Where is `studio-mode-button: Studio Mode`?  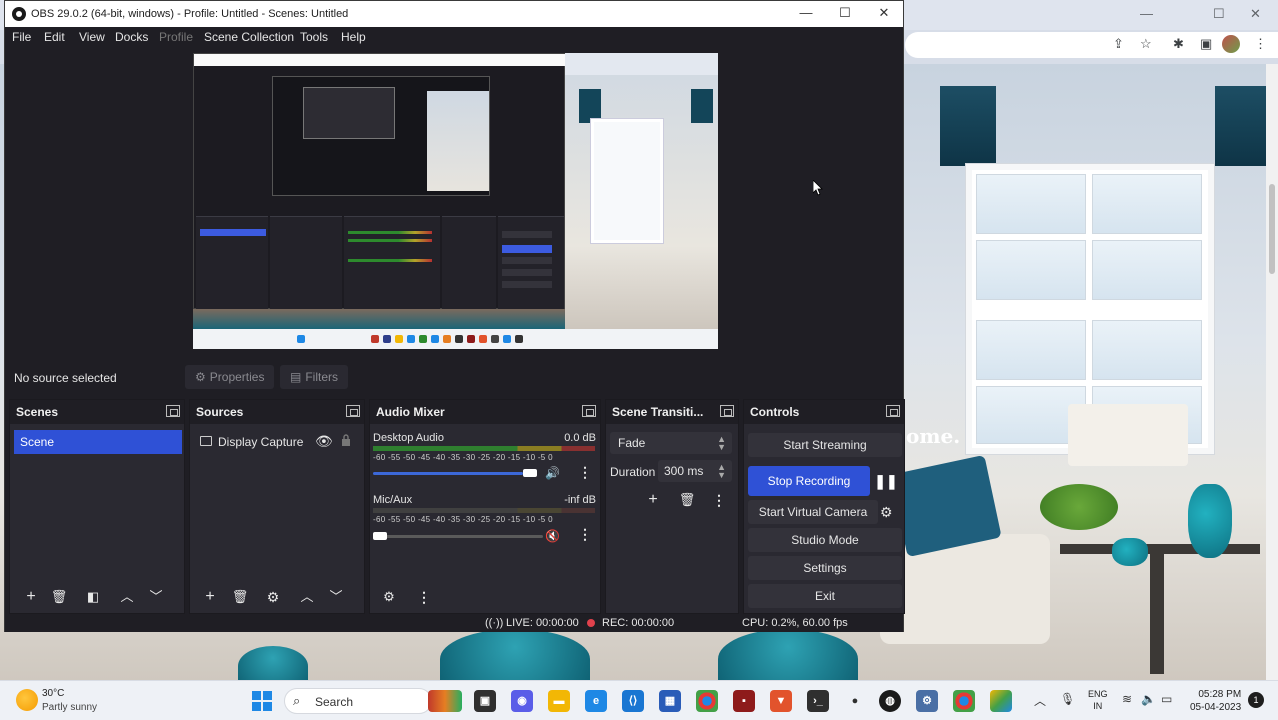
studio-mode-button: Studio Mode is located at coordinates (825, 540).